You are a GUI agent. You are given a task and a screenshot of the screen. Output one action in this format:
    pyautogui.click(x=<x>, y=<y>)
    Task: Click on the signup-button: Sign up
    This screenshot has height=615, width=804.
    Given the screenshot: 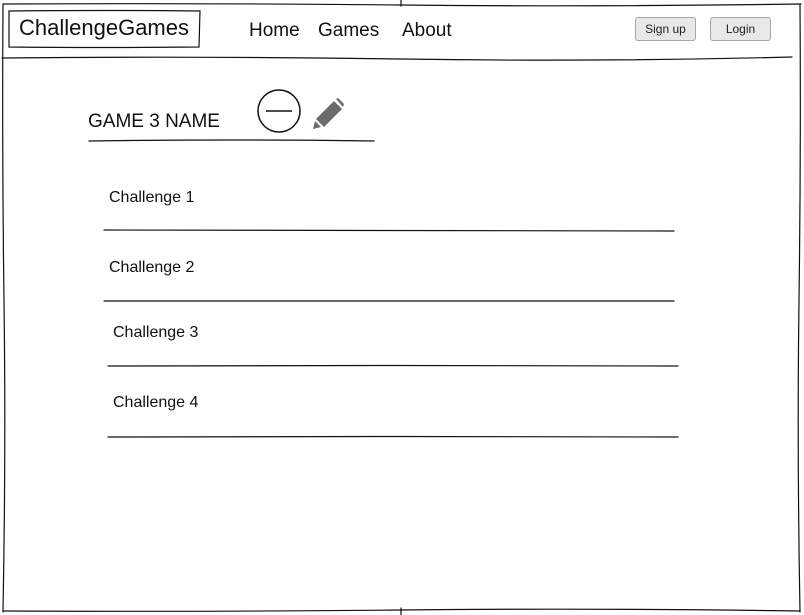 What is the action you would take?
    pyautogui.click(x=665, y=29)
    